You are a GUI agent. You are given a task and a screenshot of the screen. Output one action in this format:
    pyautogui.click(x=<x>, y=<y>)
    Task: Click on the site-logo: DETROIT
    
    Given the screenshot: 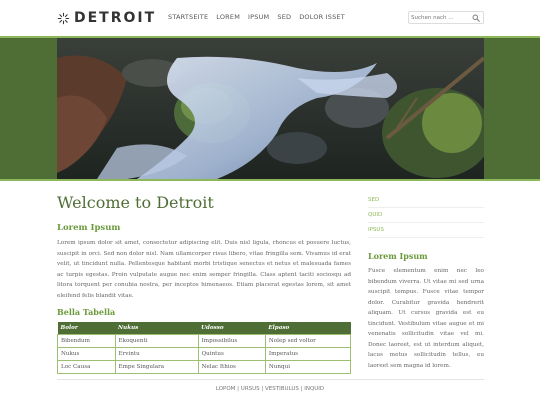 What is the action you would take?
    pyautogui.click(x=106, y=18)
    